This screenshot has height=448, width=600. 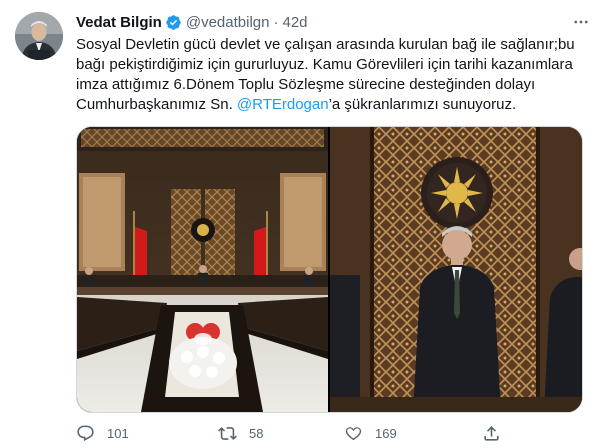 I want to click on tweet-text-prefix: Cumhurbaşkanımız Sn., so click(x=156, y=104).